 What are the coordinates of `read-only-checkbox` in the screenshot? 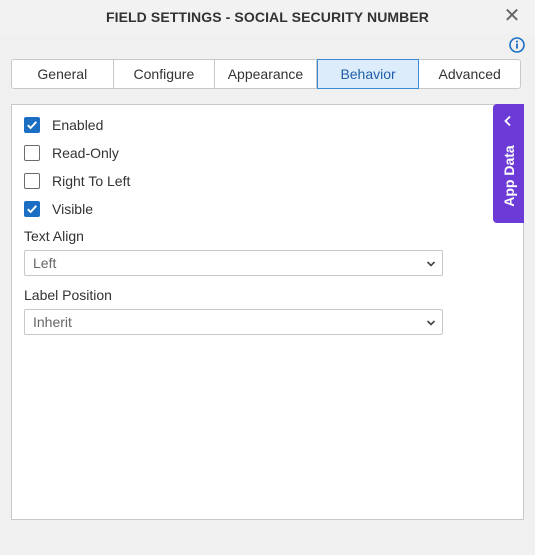 It's located at (32, 153).